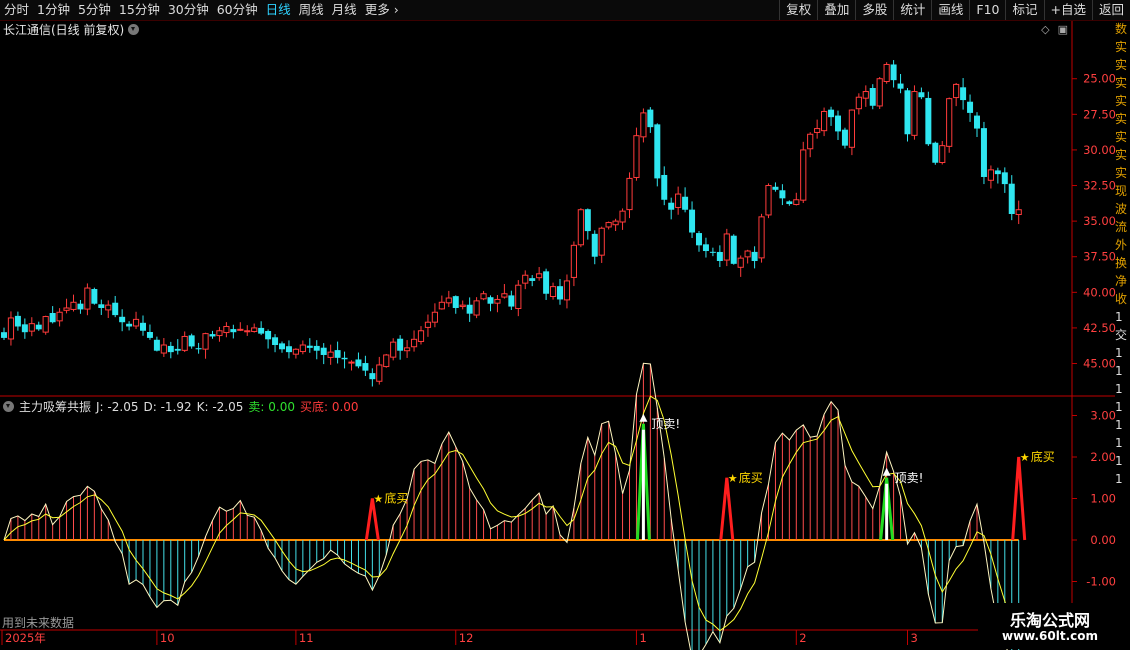 The width and height of the screenshot is (1130, 650). What do you see at coordinates (1099, 221) in the screenshot?
I see `price-tick-label: 35.00` at bounding box center [1099, 221].